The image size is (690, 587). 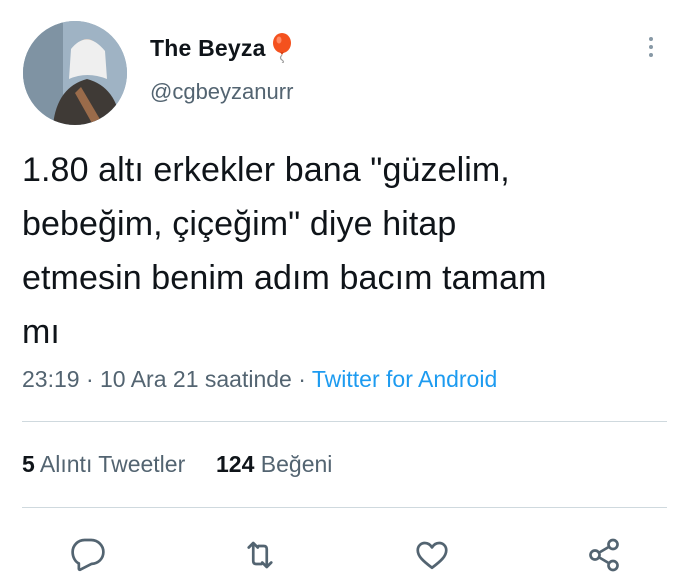 I want to click on likes-stat: 124 Beğeni, so click(x=274, y=464).